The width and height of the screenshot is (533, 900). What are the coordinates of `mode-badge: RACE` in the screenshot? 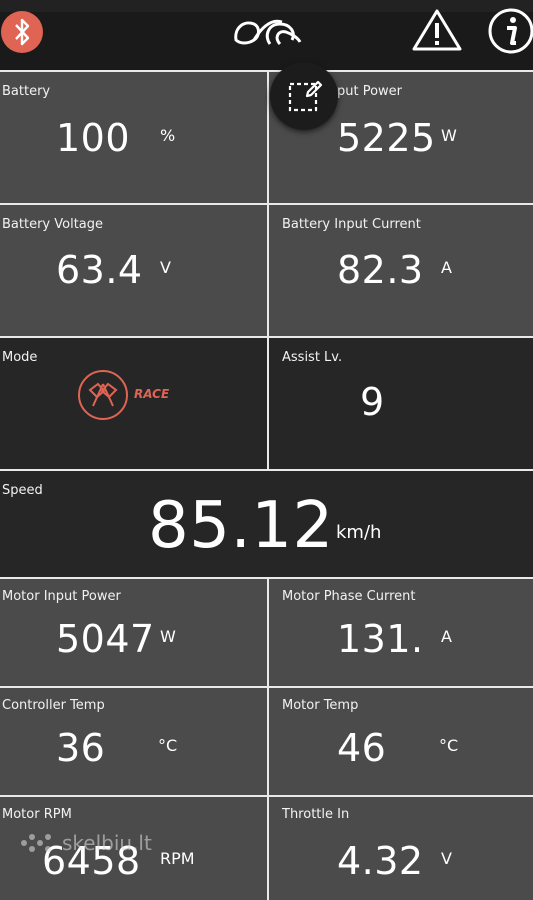 It's located at (124, 395).